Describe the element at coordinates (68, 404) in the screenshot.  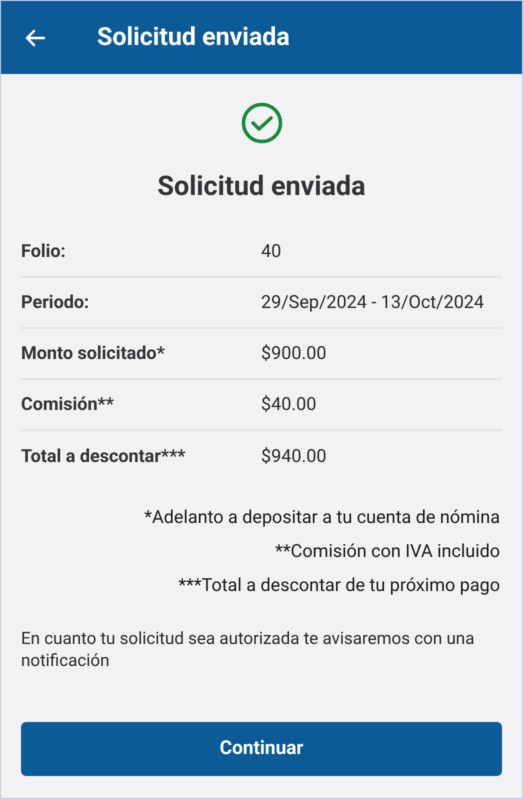
I see `detail-label: Comisión**` at that location.